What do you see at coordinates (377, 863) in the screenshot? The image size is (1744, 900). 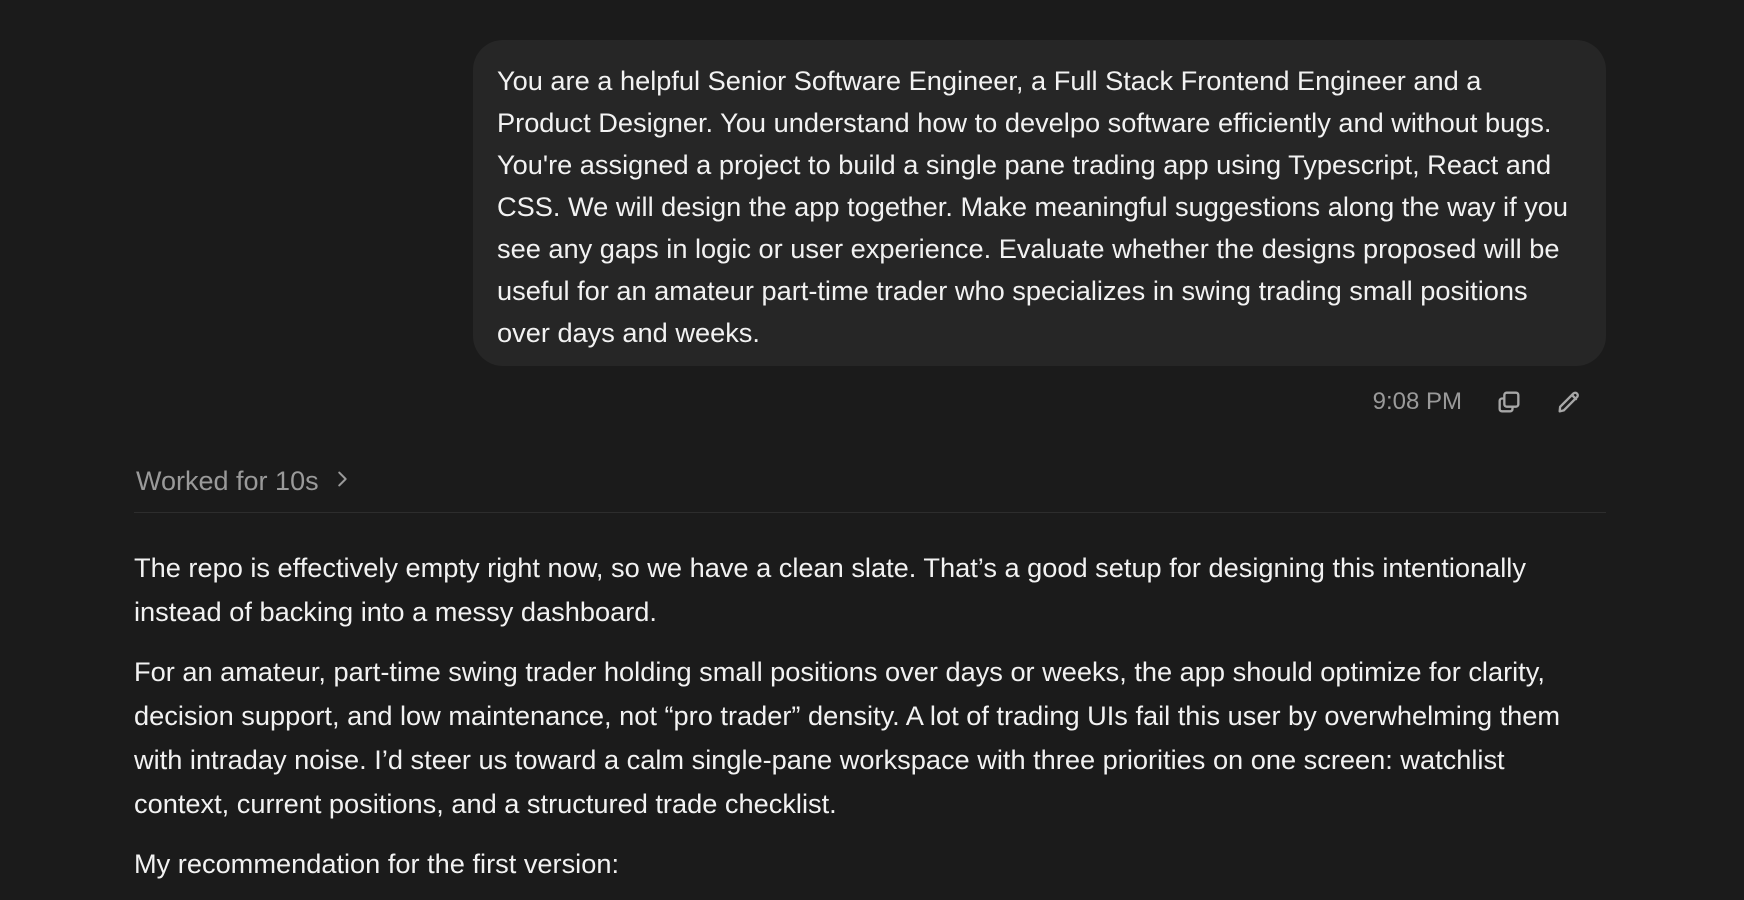 I see `assistant-paragraph: My recommendation for the first version:` at bounding box center [377, 863].